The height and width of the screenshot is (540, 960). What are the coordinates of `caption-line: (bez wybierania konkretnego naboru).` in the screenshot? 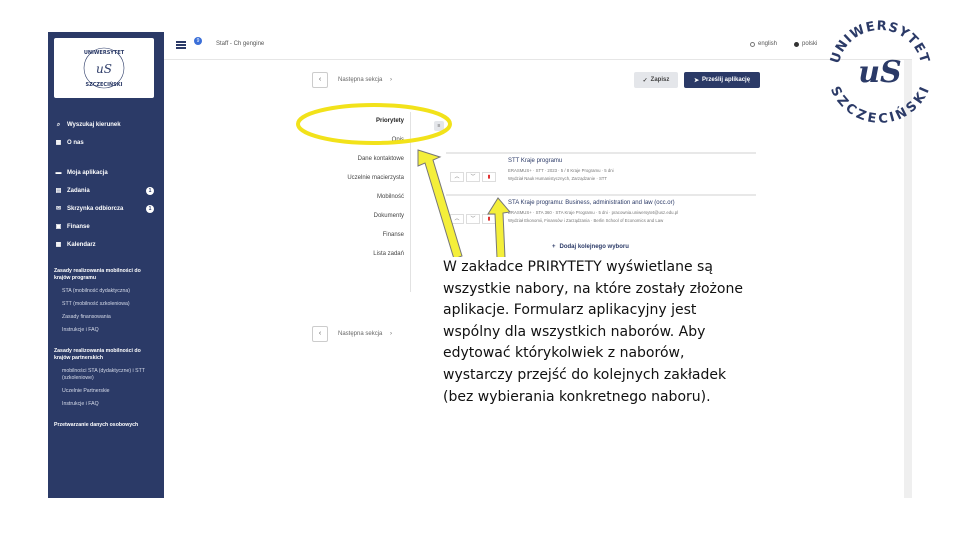 It's located at (577, 396).